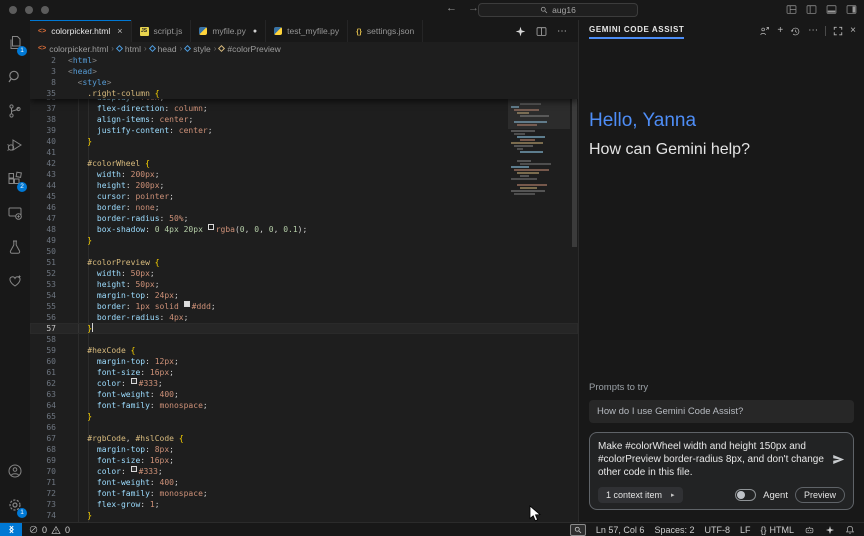 This screenshot has width=864, height=536. Describe the element at coordinates (15, 471) in the screenshot. I see `account-button` at that location.